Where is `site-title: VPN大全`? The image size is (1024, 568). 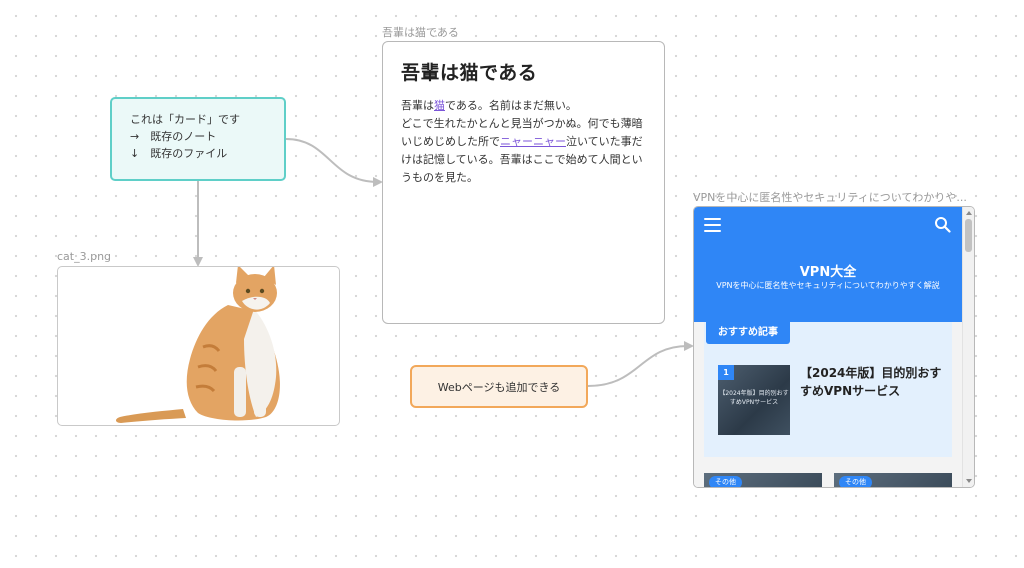 site-title: VPN大全 is located at coordinates (828, 270).